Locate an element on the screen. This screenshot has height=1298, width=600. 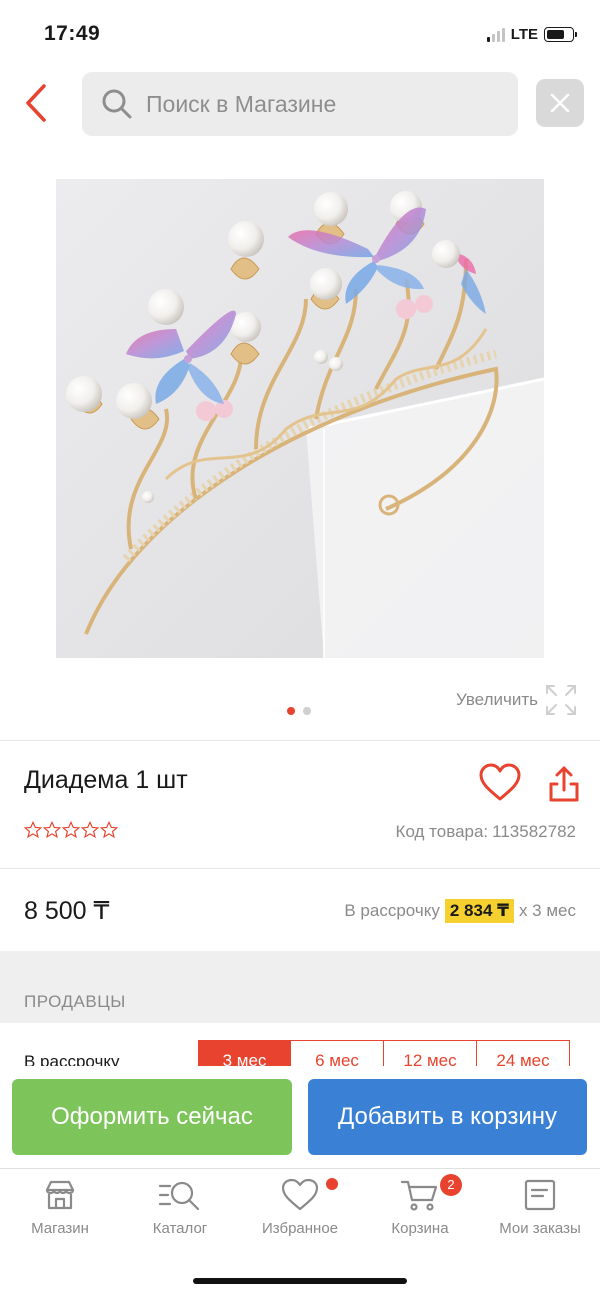
back-button is located at coordinates (36, 103).